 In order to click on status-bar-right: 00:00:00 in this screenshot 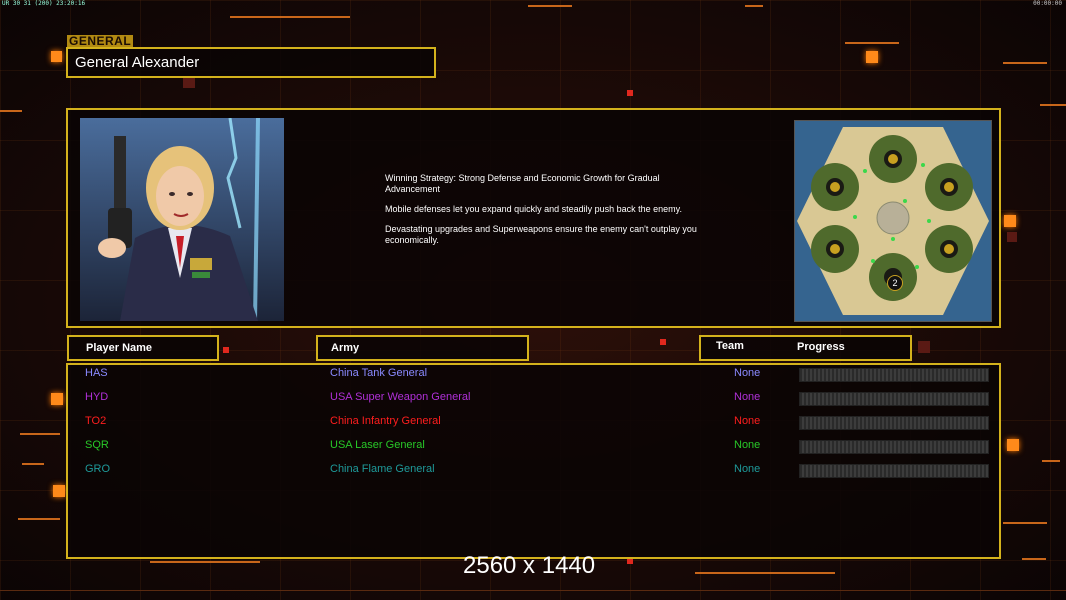, I will do `click(1047, 3)`.